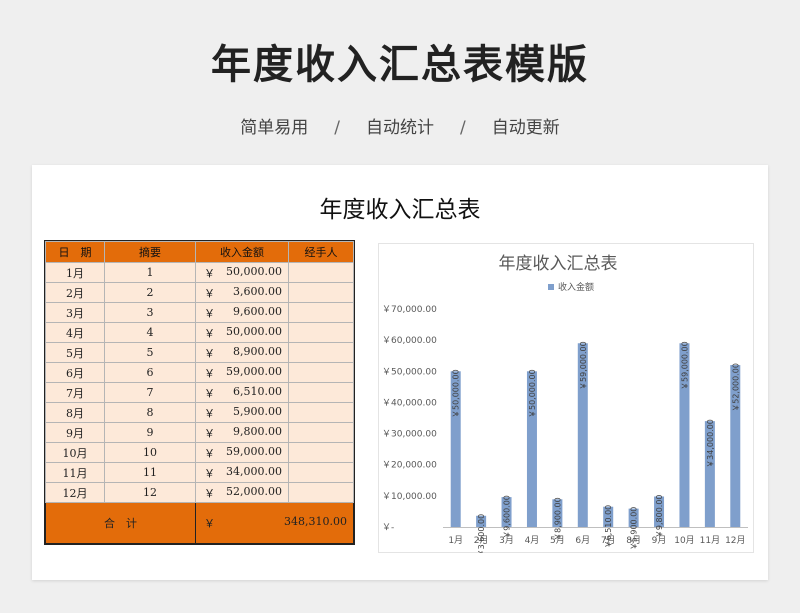 The width and height of the screenshot is (800, 613). I want to click on table-header-row: 日 期 摘要 收入金额 经手人, so click(199, 252).